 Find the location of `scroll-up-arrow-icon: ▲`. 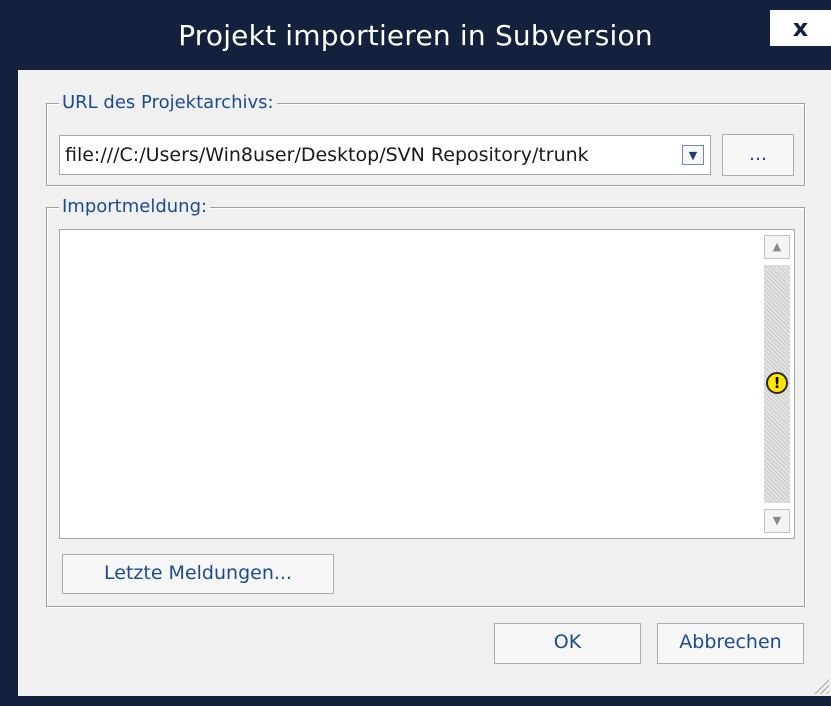

scroll-up-arrow-icon: ▲ is located at coordinates (777, 247).